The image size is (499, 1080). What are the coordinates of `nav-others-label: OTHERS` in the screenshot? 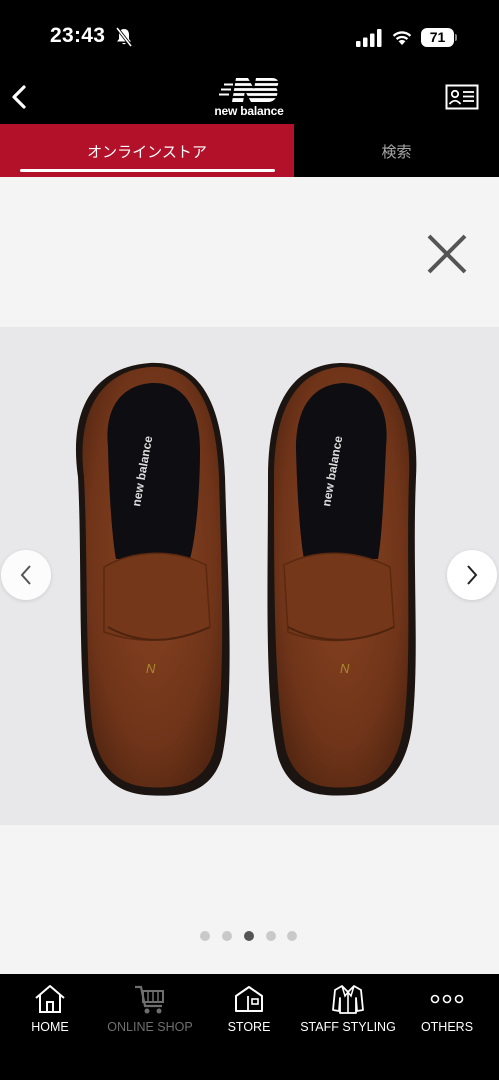 It's located at (447, 1027).